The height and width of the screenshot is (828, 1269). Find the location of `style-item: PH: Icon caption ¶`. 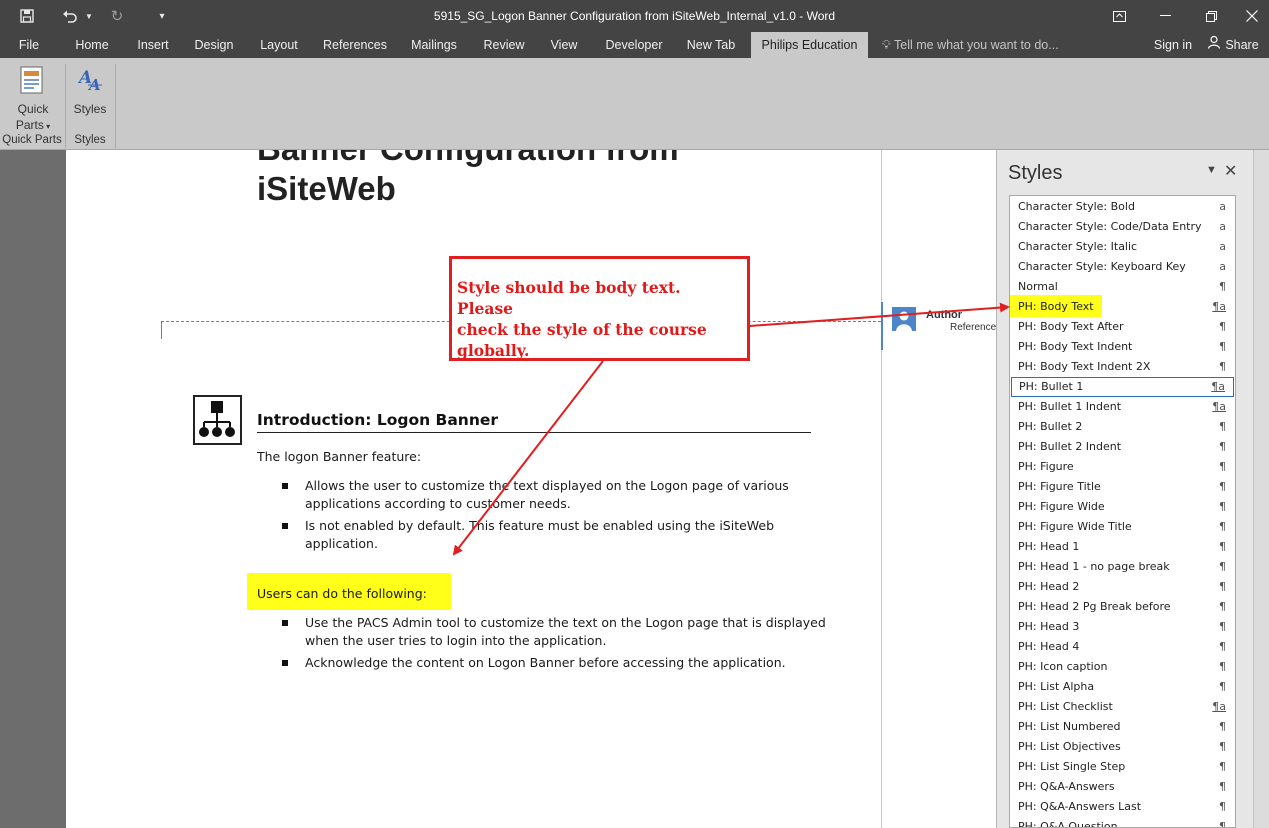

style-item: PH: Icon caption ¶ is located at coordinates (1122, 667).